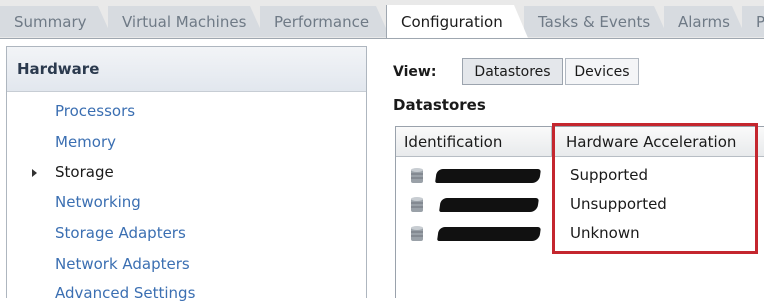 This screenshot has width=764, height=302. I want to click on table-row: Unsupported, so click(580, 204).